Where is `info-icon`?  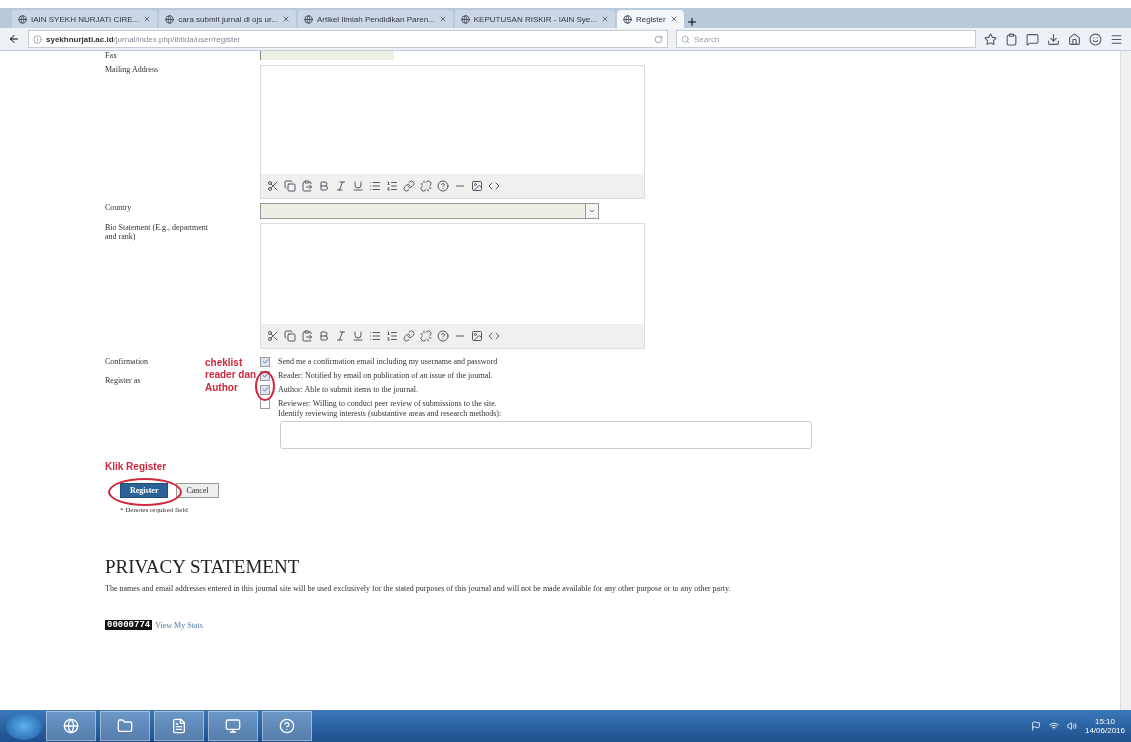
info-icon is located at coordinates (37, 39).